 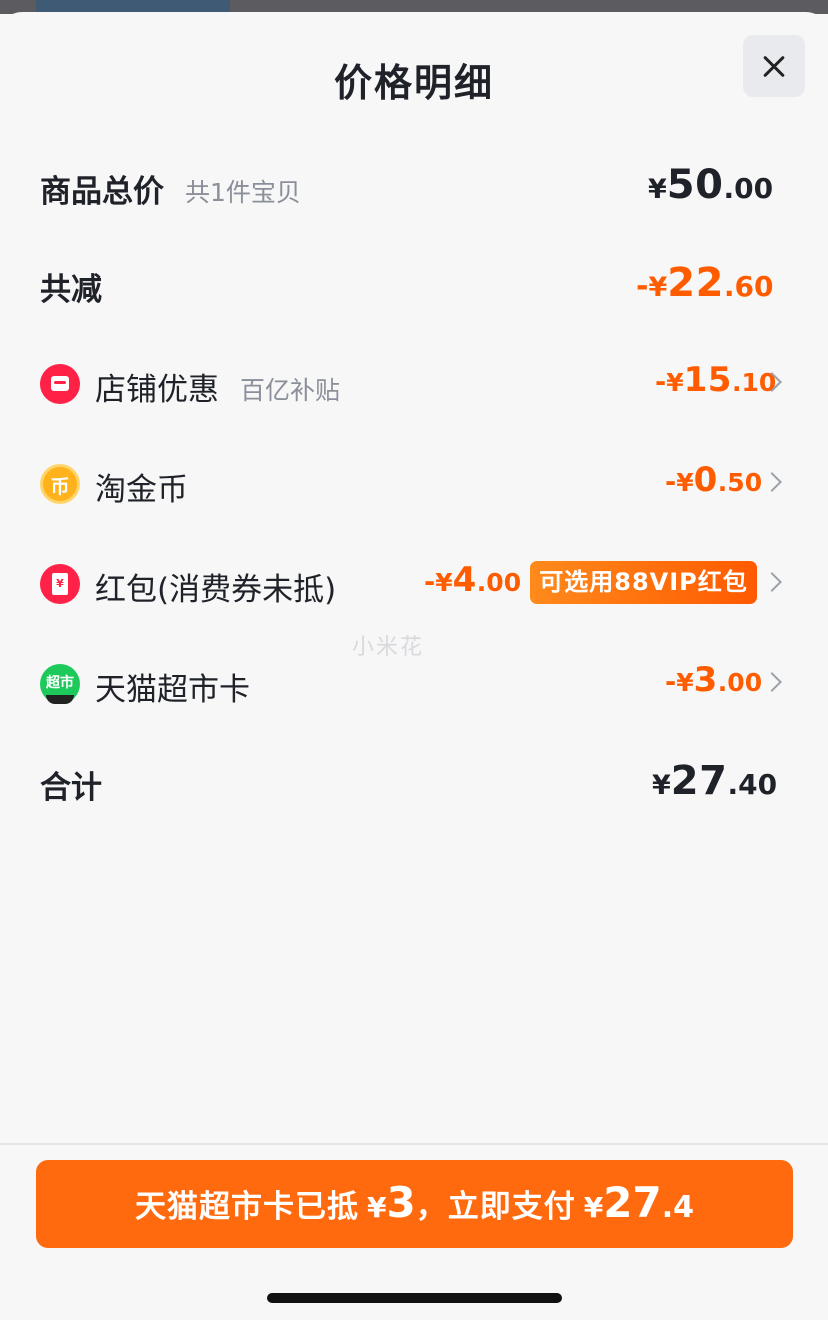 What do you see at coordinates (414, 684) in the screenshot?
I see `discount-row-supermarket-card: 超市 天猫超市卡 - ¥3.00` at bounding box center [414, 684].